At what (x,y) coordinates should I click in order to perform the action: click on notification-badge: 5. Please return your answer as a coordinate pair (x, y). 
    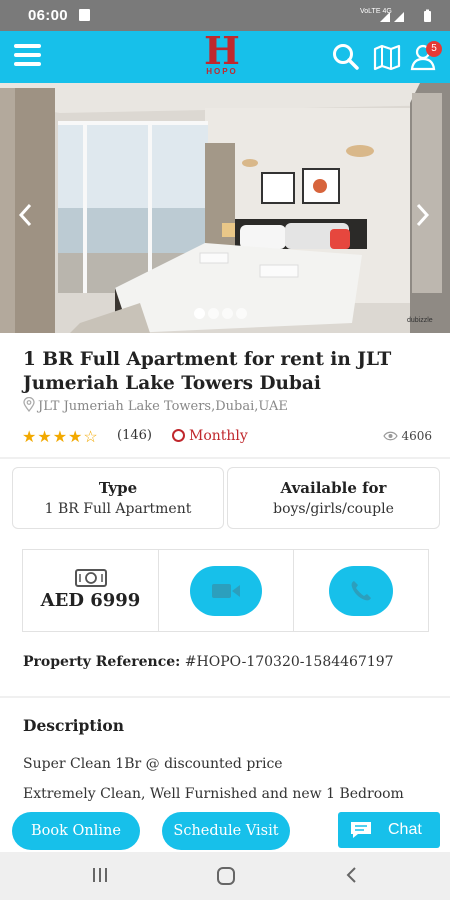
    Looking at the image, I should click on (434, 49).